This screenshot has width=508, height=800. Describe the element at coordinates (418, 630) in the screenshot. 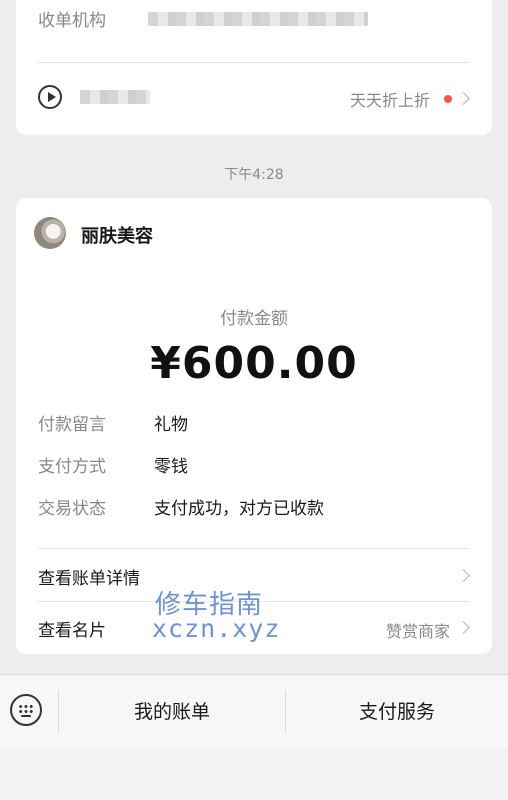

I see `tip-merchant-link: 赞赏商家` at that location.